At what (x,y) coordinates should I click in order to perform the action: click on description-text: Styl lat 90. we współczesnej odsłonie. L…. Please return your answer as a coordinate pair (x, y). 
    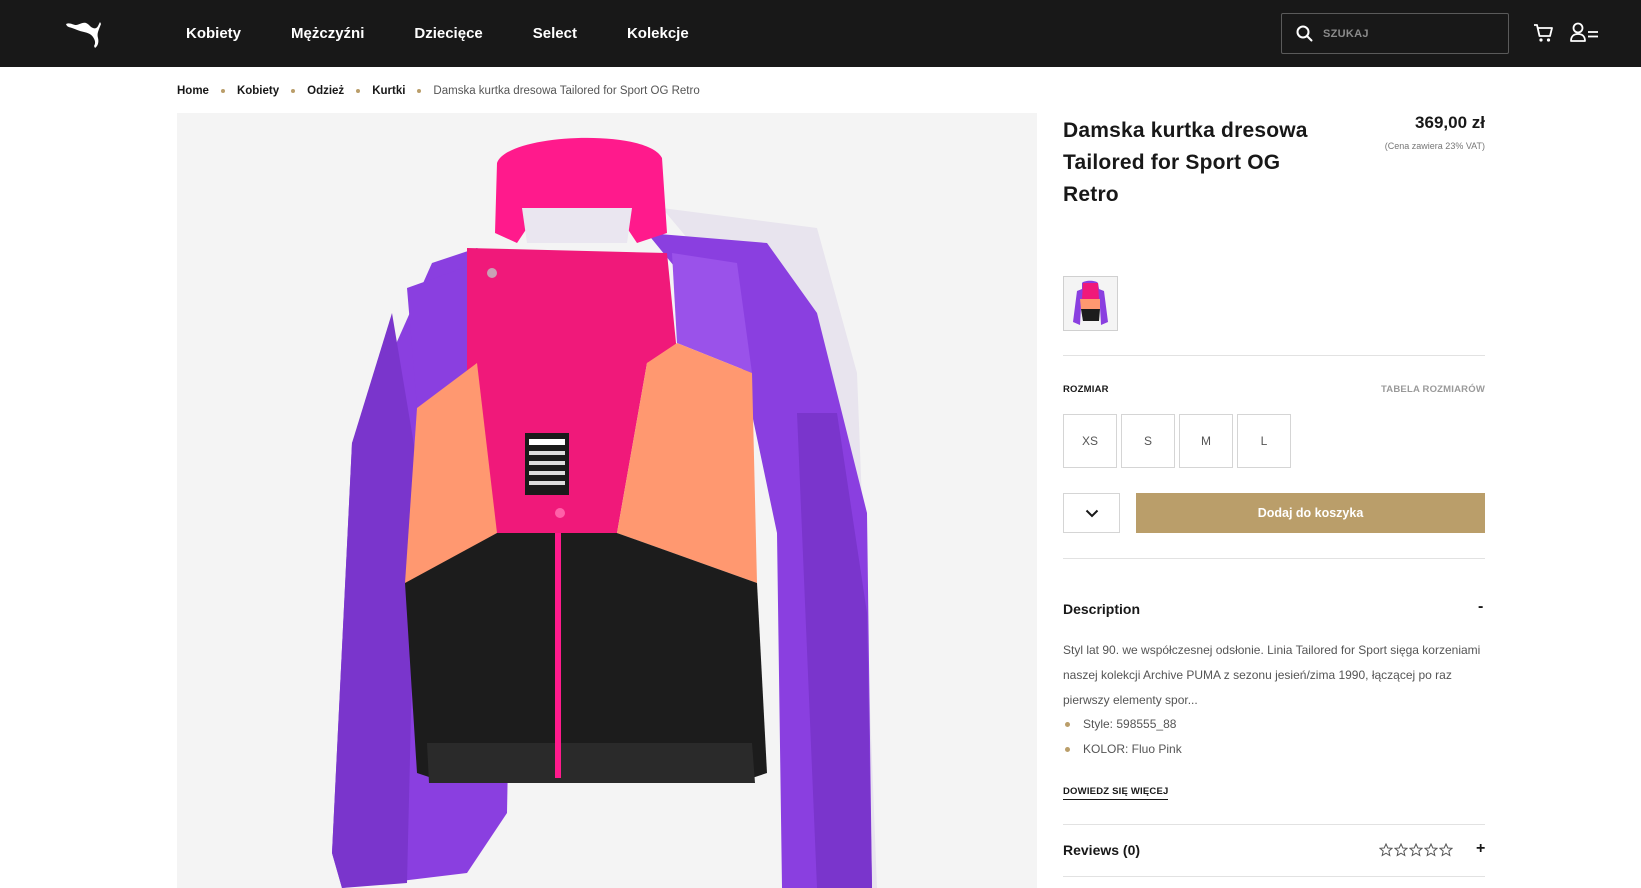
    Looking at the image, I should click on (1272, 675).